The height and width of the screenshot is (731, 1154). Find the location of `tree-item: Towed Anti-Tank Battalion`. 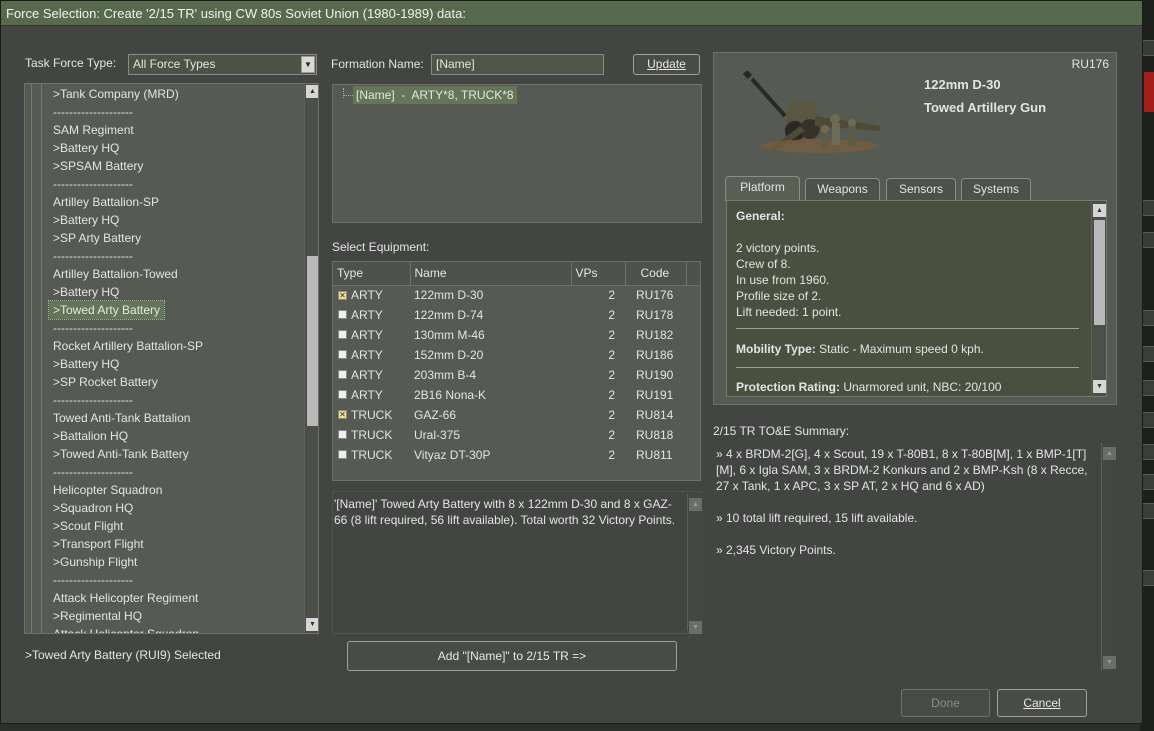

tree-item: Towed Anti-Tank Battalion is located at coordinates (121, 418).